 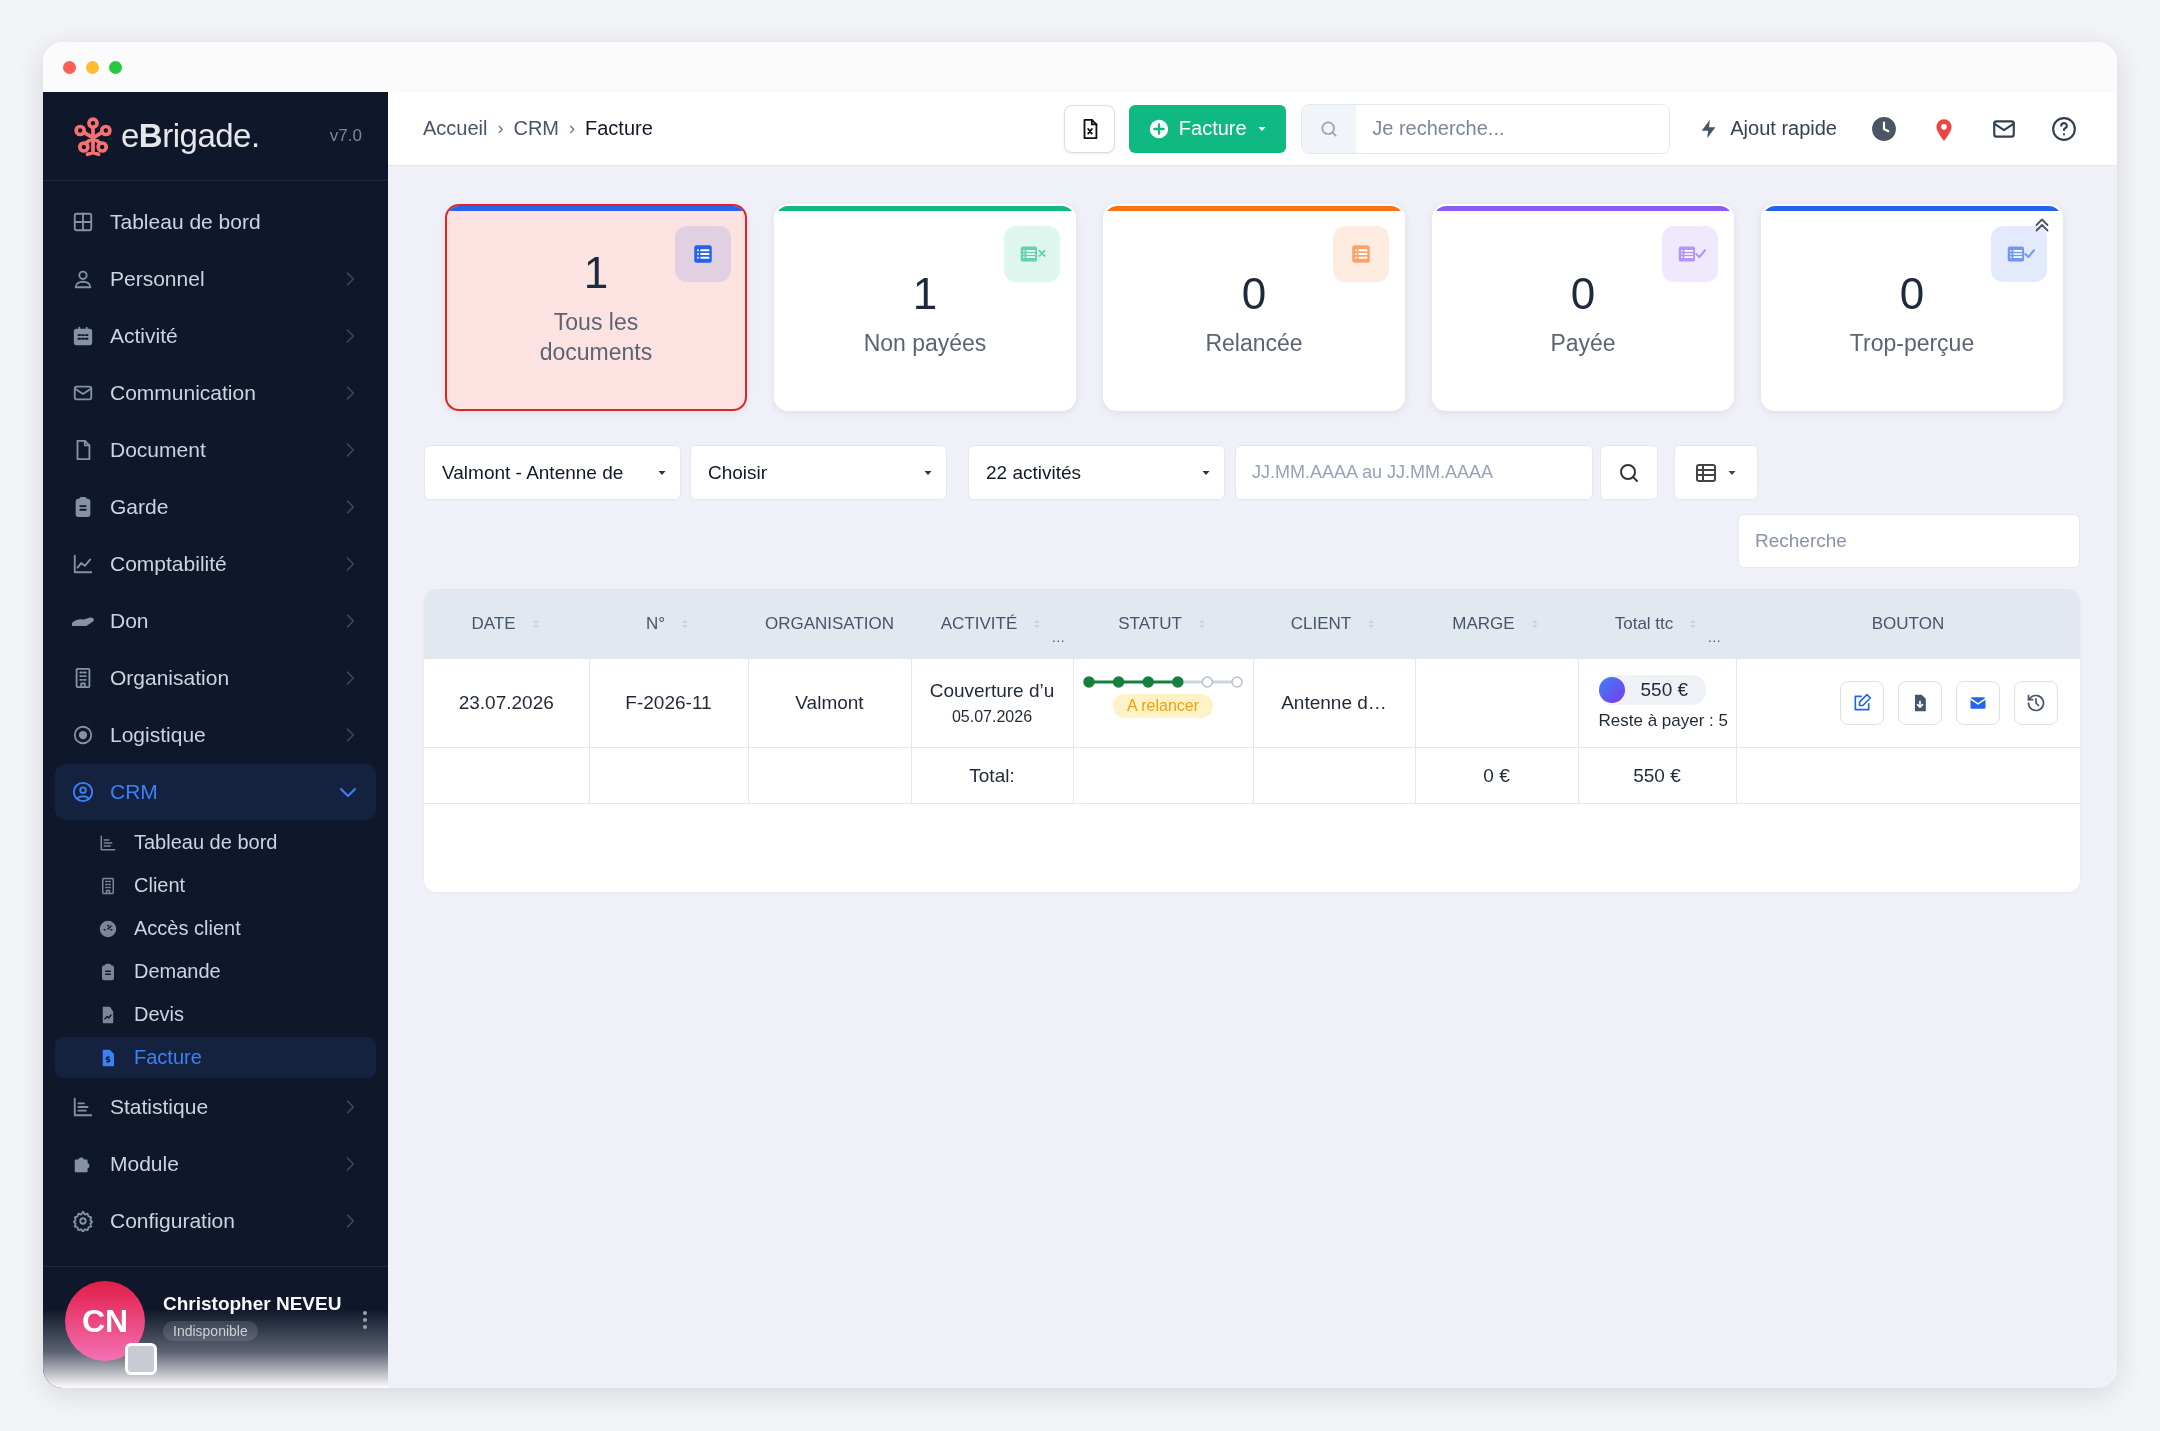 I want to click on view-toggle-button, so click(x=1716, y=472).